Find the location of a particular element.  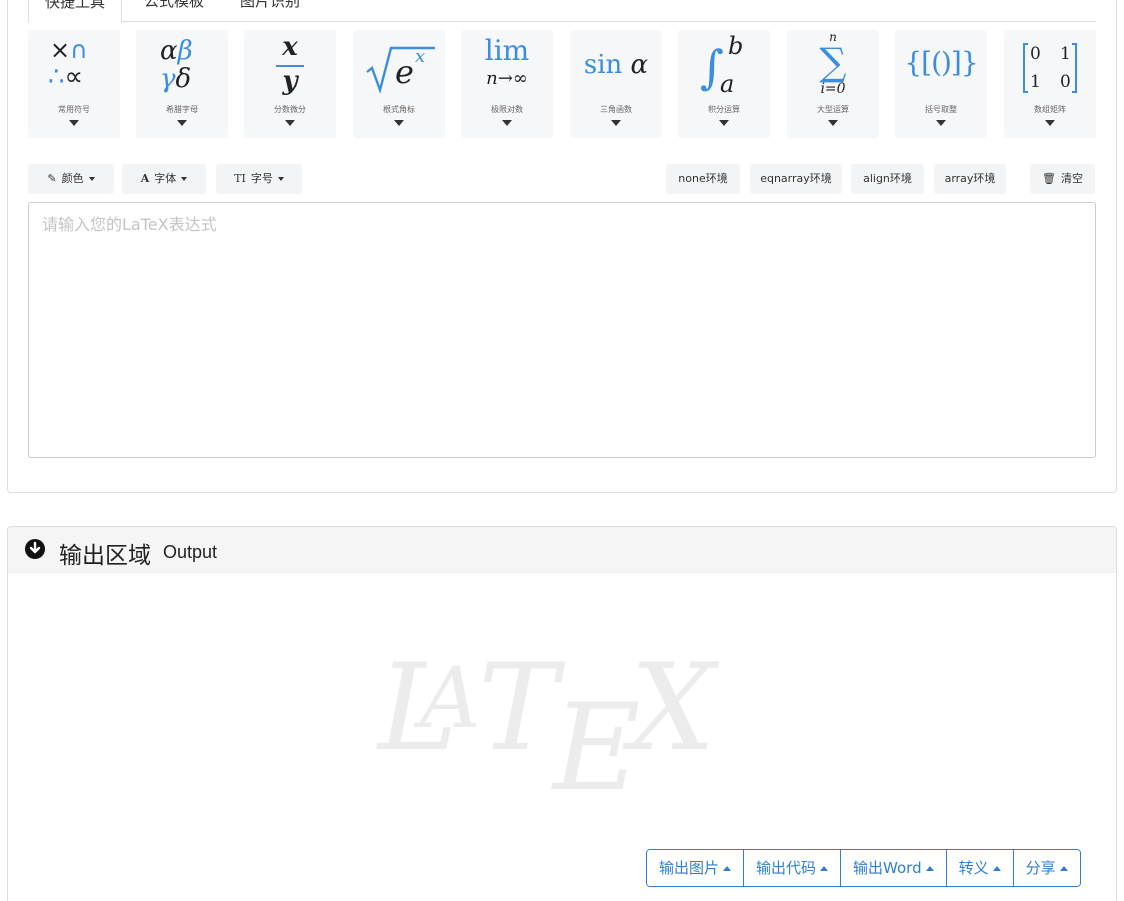

sum-lower-glyph: i=0 is located at coordinates (833, 89).